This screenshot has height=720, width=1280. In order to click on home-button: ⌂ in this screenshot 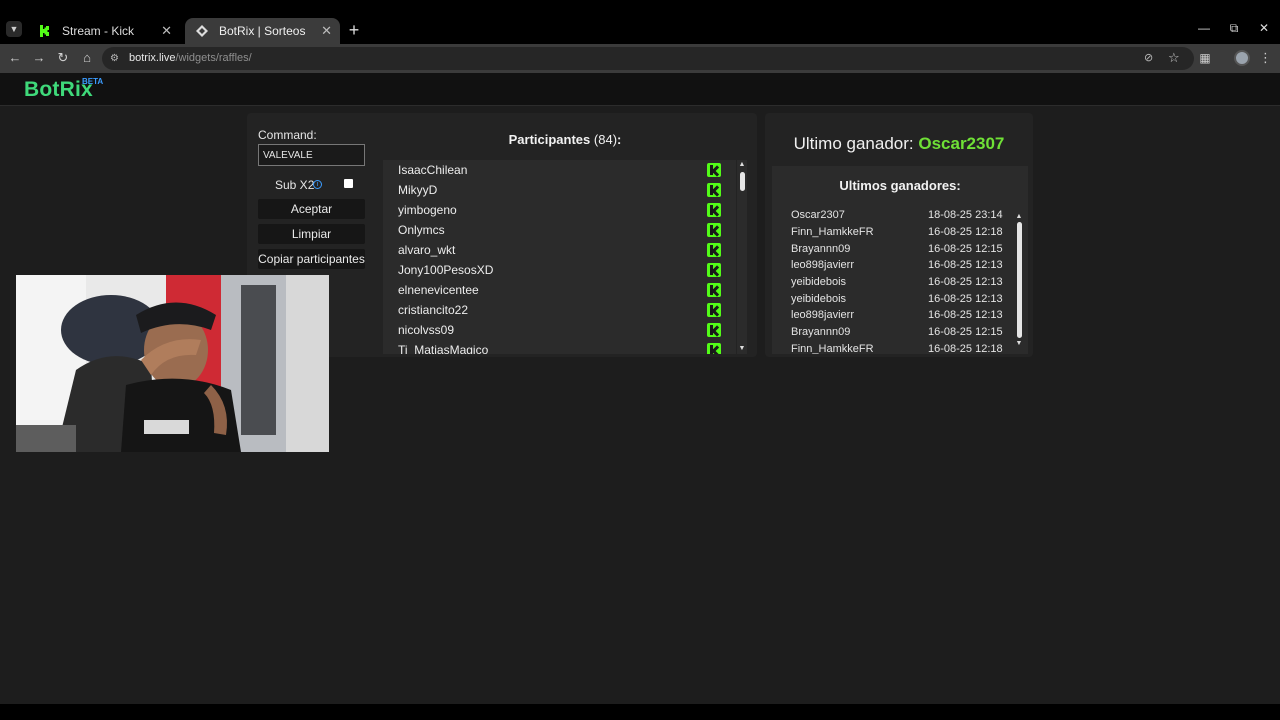, I will do `click(87, 58)`.